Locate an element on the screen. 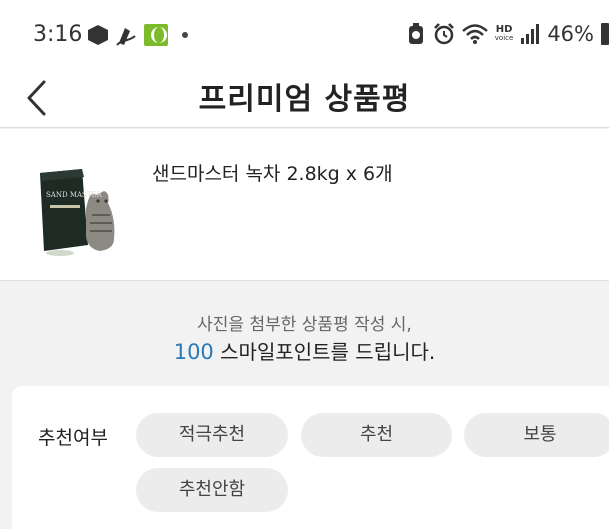 Image resolution: width=609 pixels, height=529 pixels. page-title: 프리미엄 상품평 is located at coordinates (304, 99).